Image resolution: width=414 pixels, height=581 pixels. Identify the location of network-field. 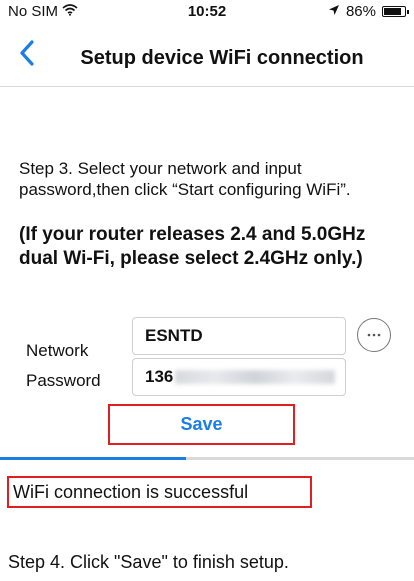
(239, 336).